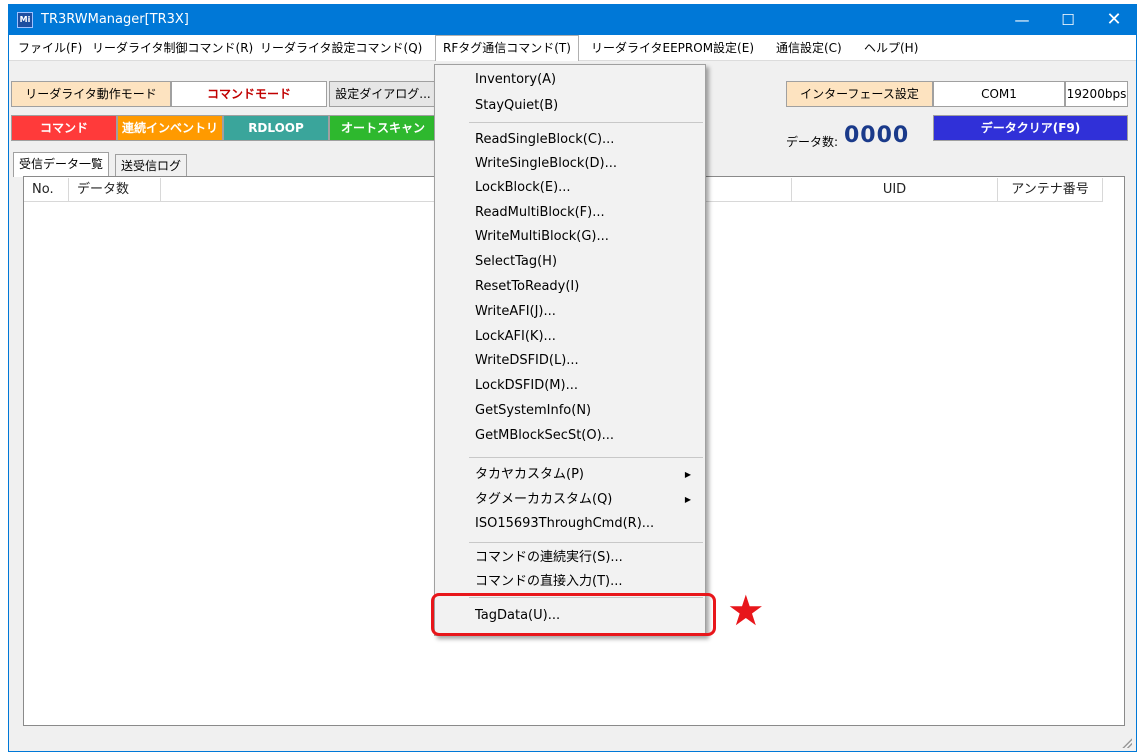  Describe the element at coordinates (1022, 20) in the screenshot. I see `minimize-button: —` at that location.